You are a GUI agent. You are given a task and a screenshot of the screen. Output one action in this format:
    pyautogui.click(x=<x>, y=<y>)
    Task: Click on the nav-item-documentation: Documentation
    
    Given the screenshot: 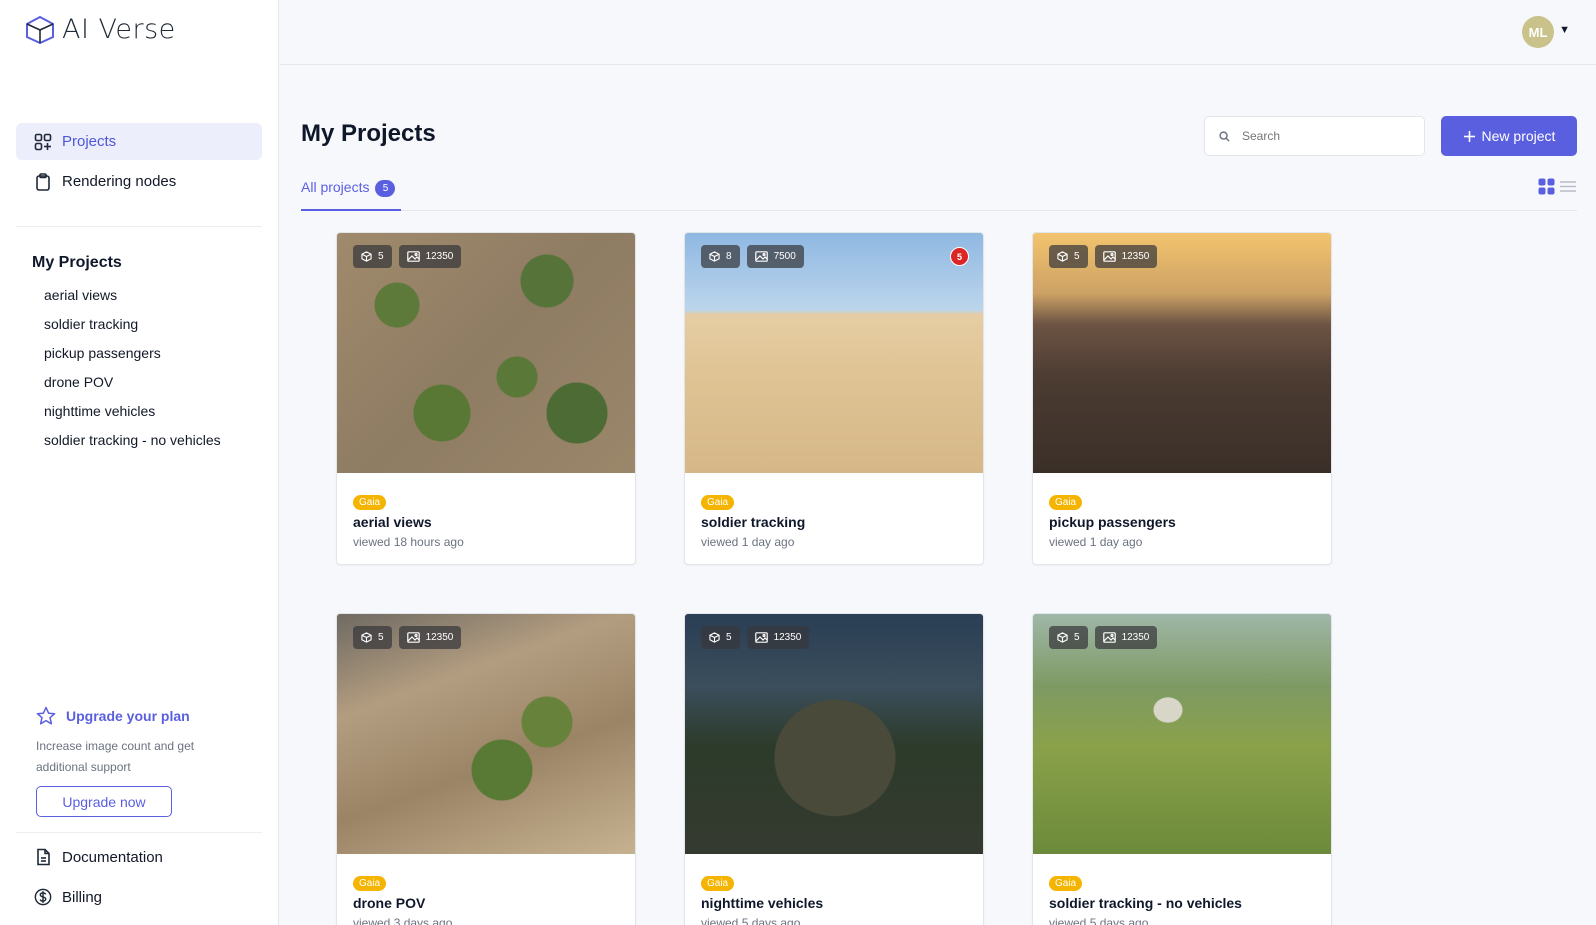 What is the action you would take?
    pyautogui.click(x=139, y=857)
    